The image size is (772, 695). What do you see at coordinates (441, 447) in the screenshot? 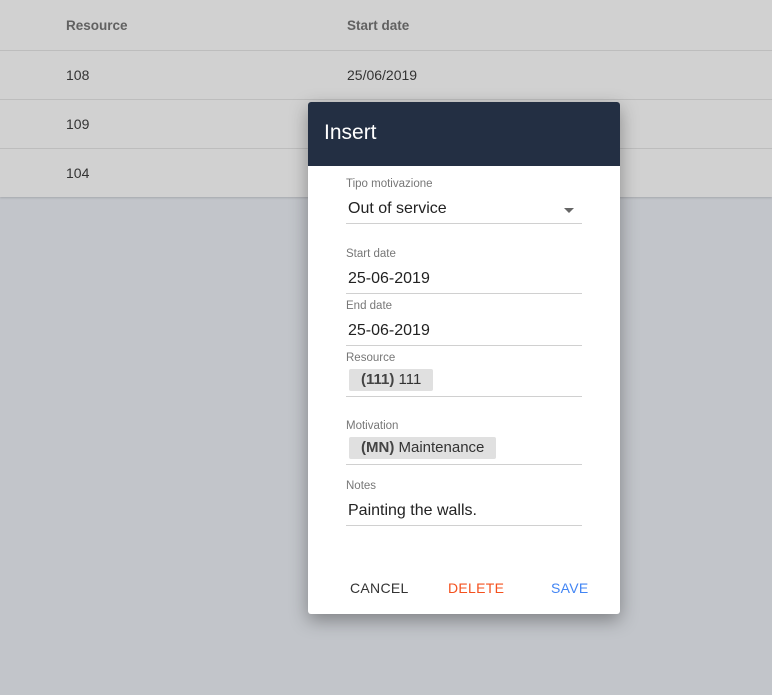
I see `motivation-chip-name: Maintenance` at bounding box center [441, 447].